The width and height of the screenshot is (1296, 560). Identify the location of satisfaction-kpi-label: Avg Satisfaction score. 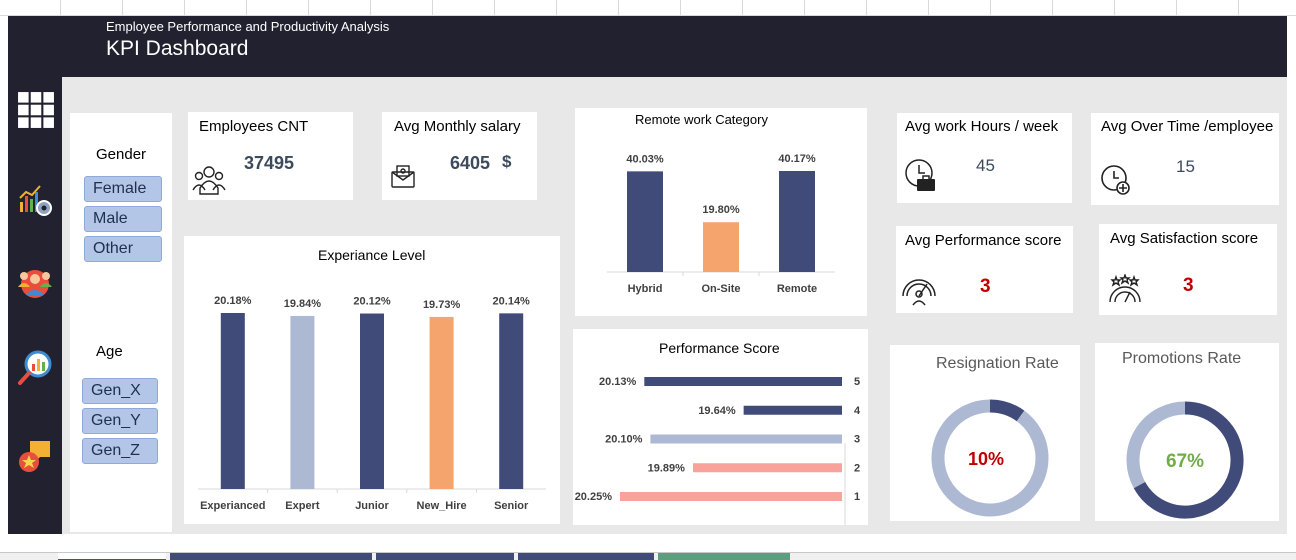
(1184, 238).